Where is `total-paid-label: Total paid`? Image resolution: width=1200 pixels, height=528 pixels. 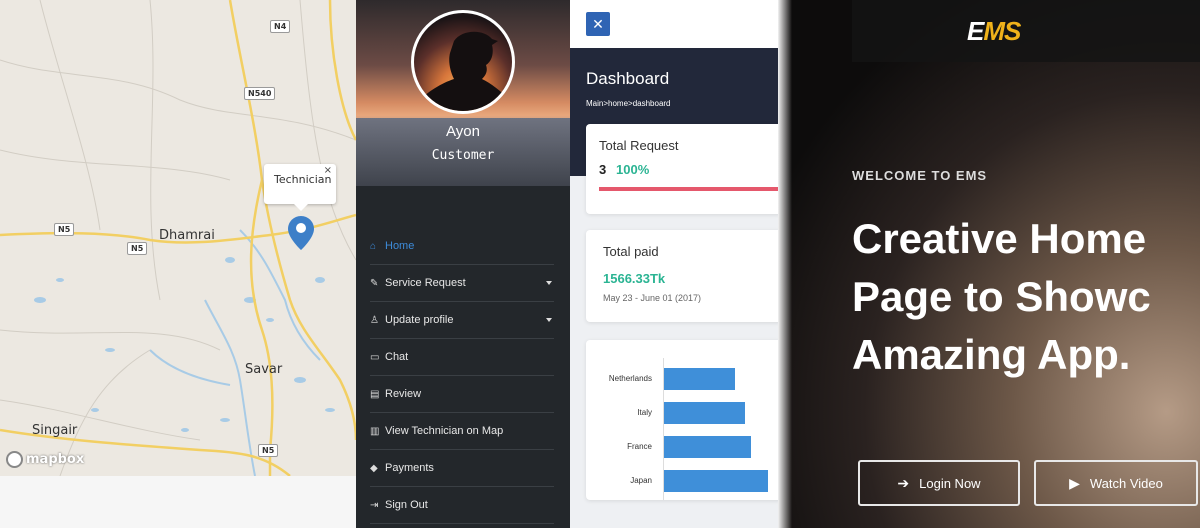
total-paid-label: Total paid is located at coordinates (631, 251).